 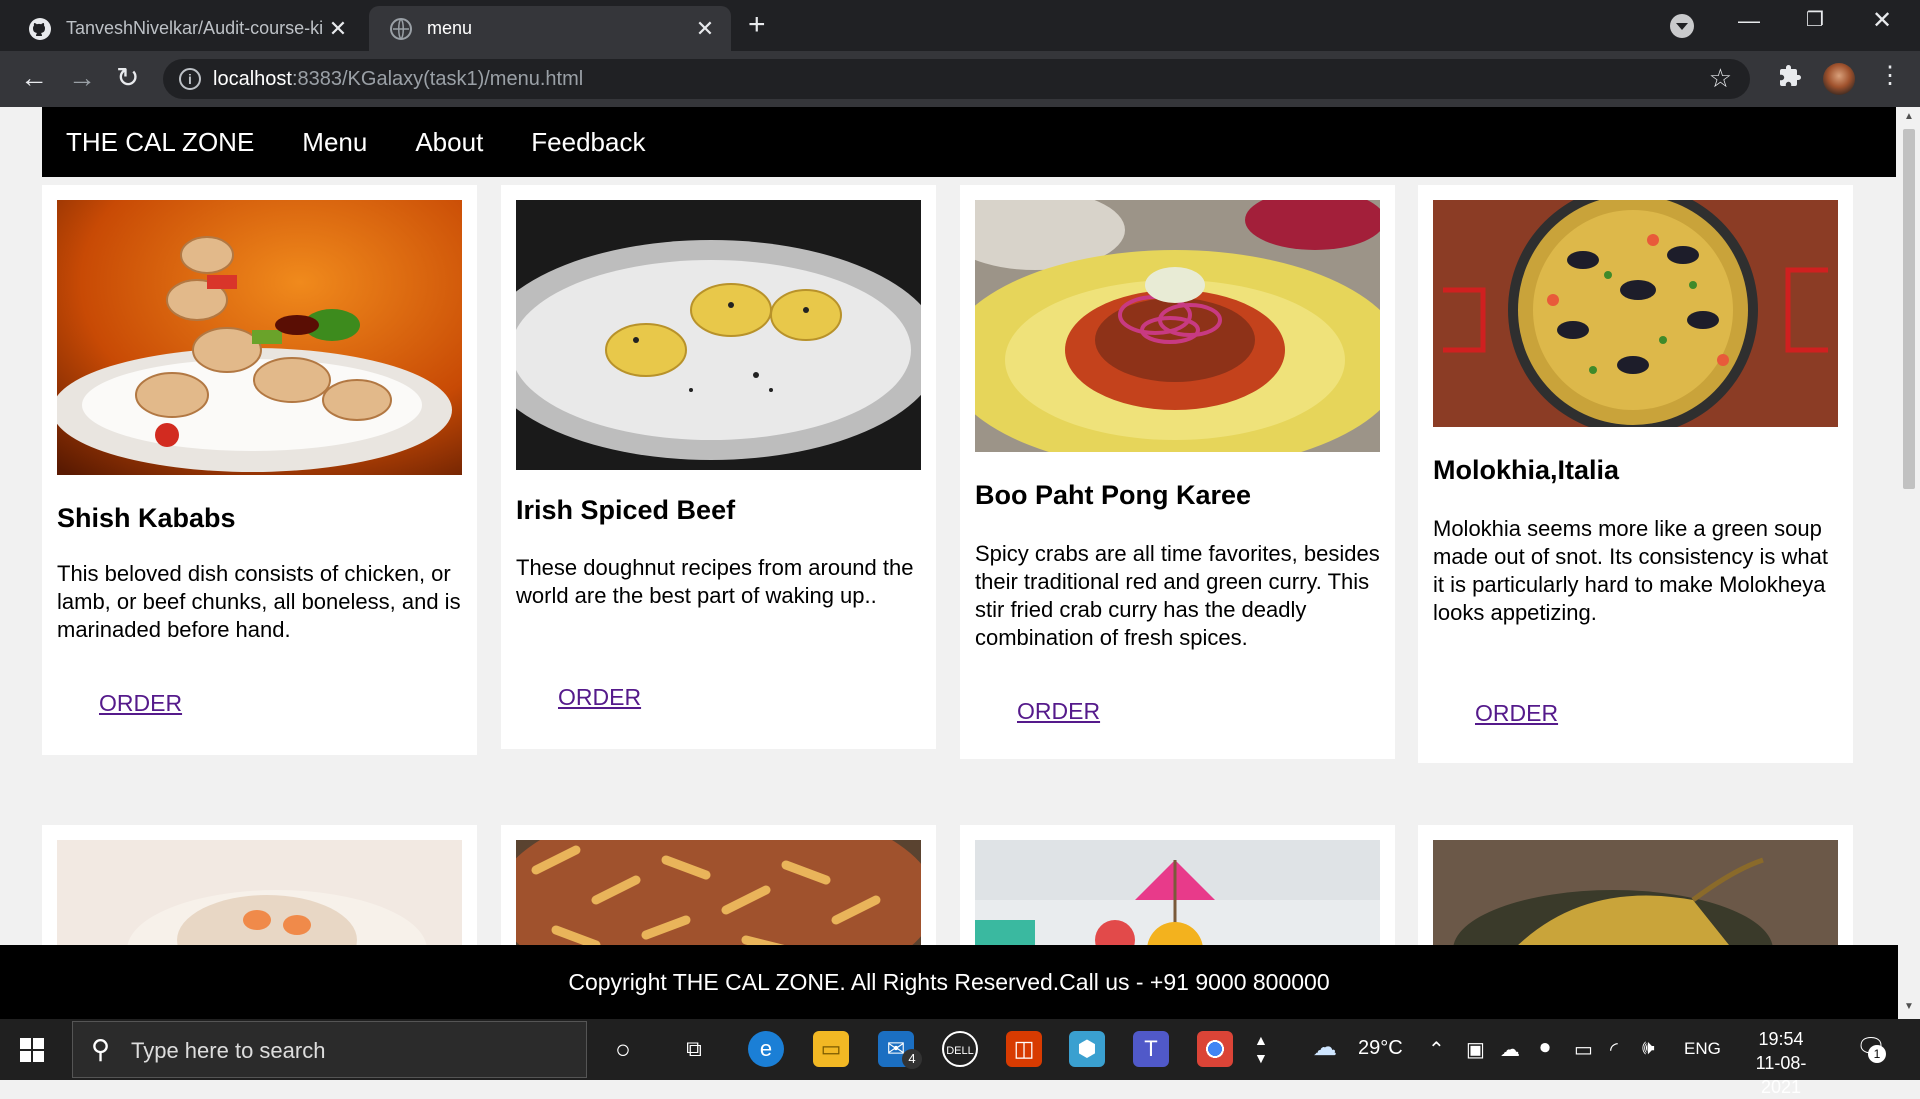 I want to click on nav-feedback: Feedback, so click(x=588, y=142).